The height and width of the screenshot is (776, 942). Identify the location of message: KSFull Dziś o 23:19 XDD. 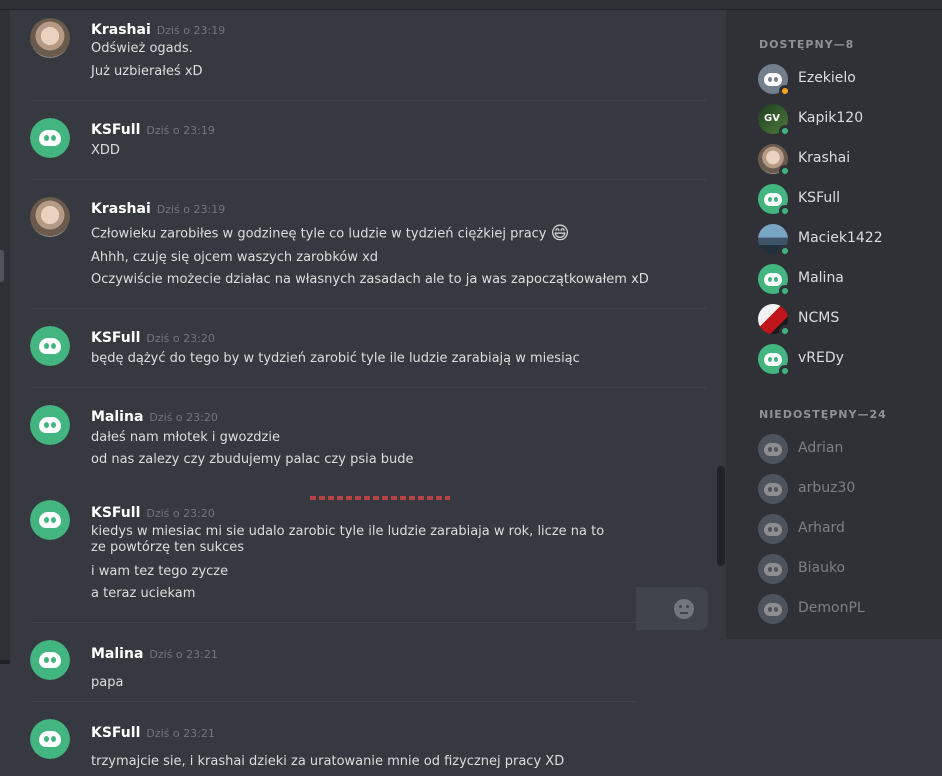
(368, 145).